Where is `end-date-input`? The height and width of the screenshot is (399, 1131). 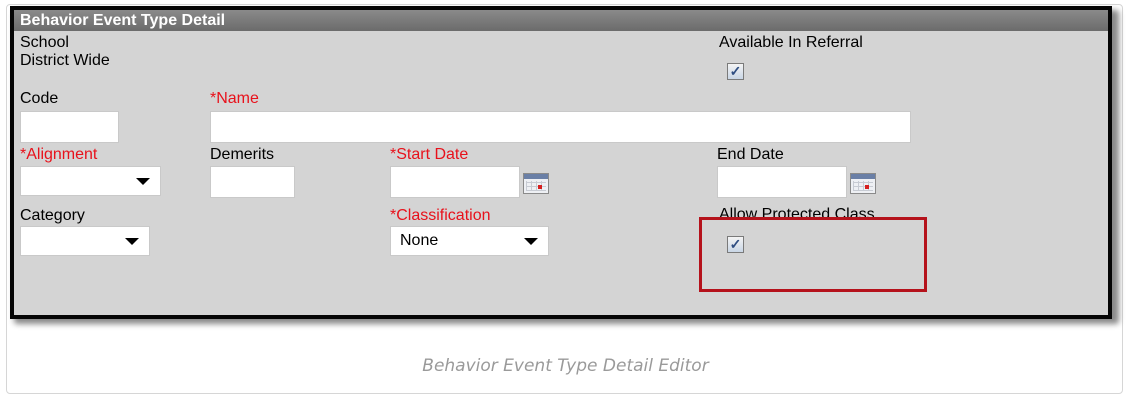 end-date-input is located at coordinates (782, 182).